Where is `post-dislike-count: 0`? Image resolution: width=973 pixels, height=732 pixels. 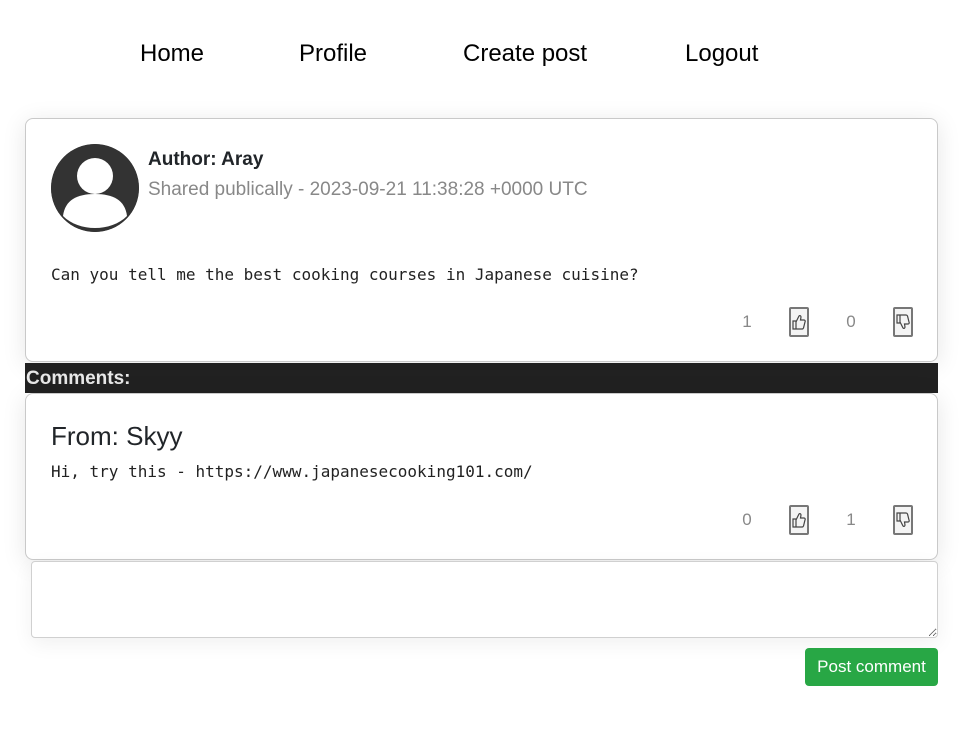 post-dislike-count: 0 is located at coordinates (851, 321).